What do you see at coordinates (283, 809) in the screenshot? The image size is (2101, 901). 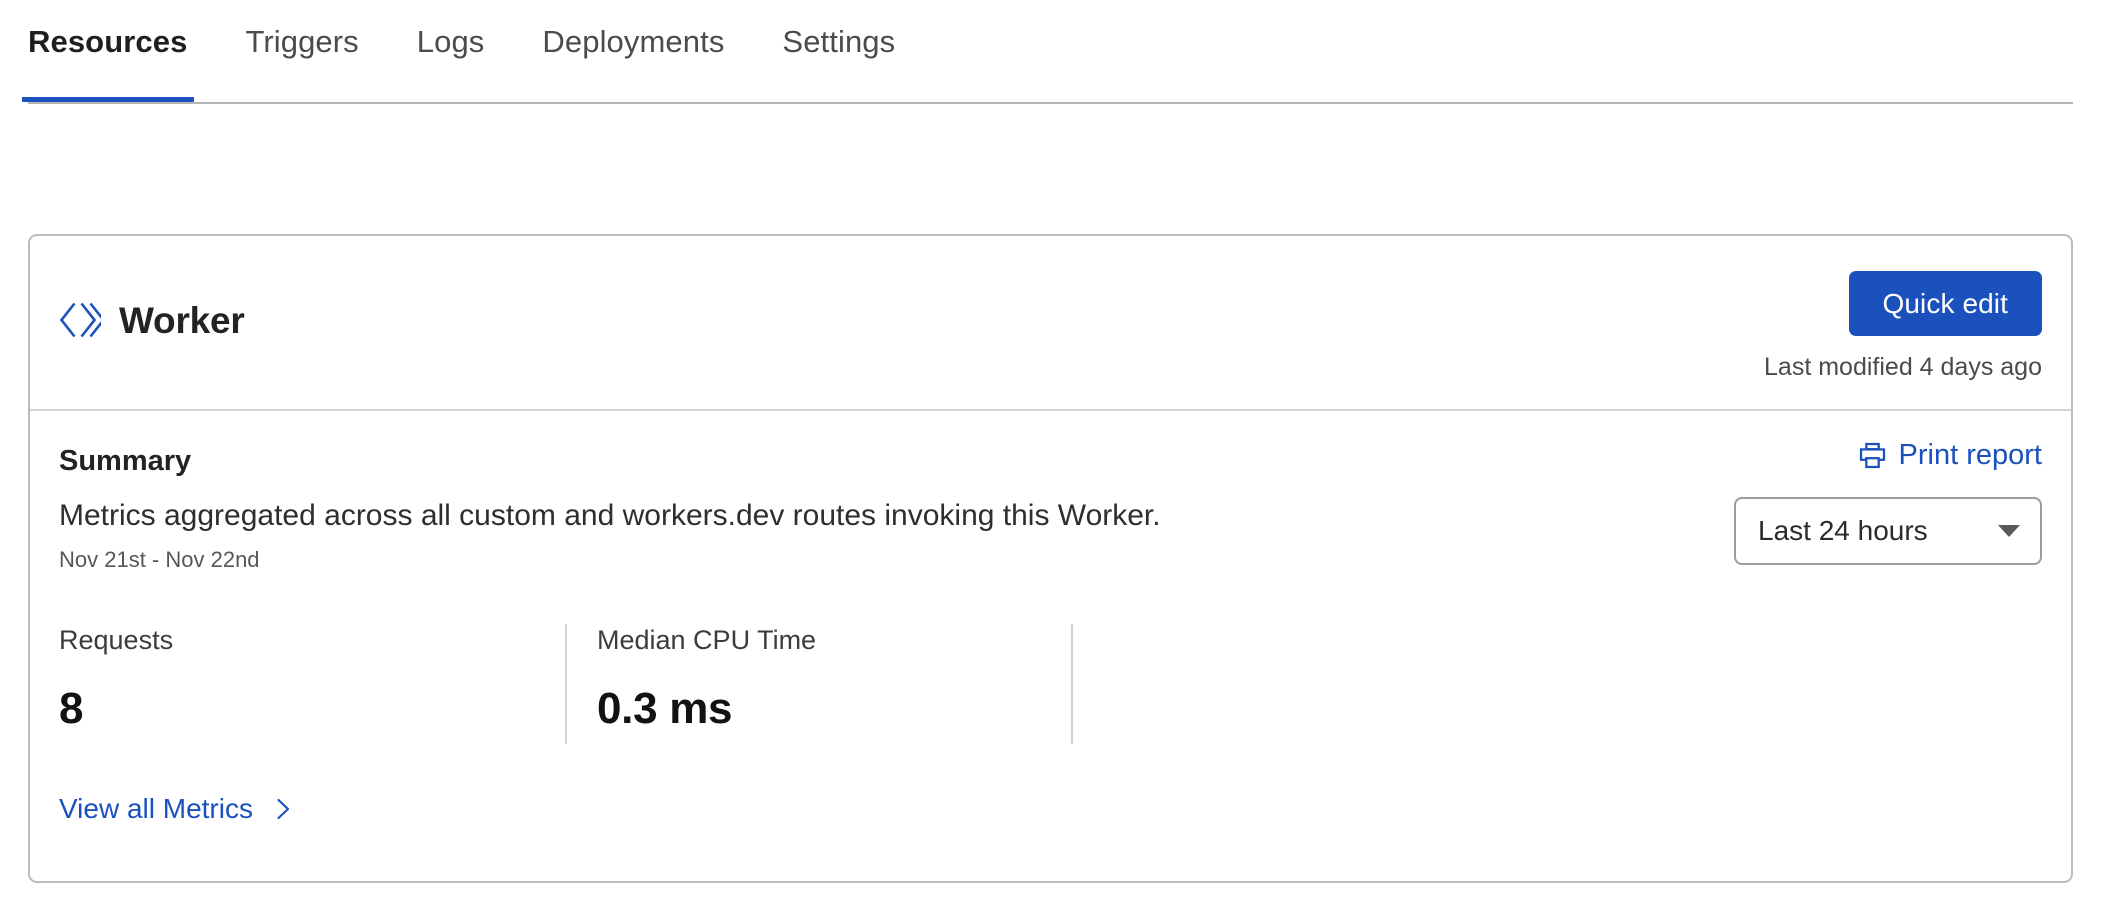 I see `chevron-right-icon` at bounding box center [283, 809].